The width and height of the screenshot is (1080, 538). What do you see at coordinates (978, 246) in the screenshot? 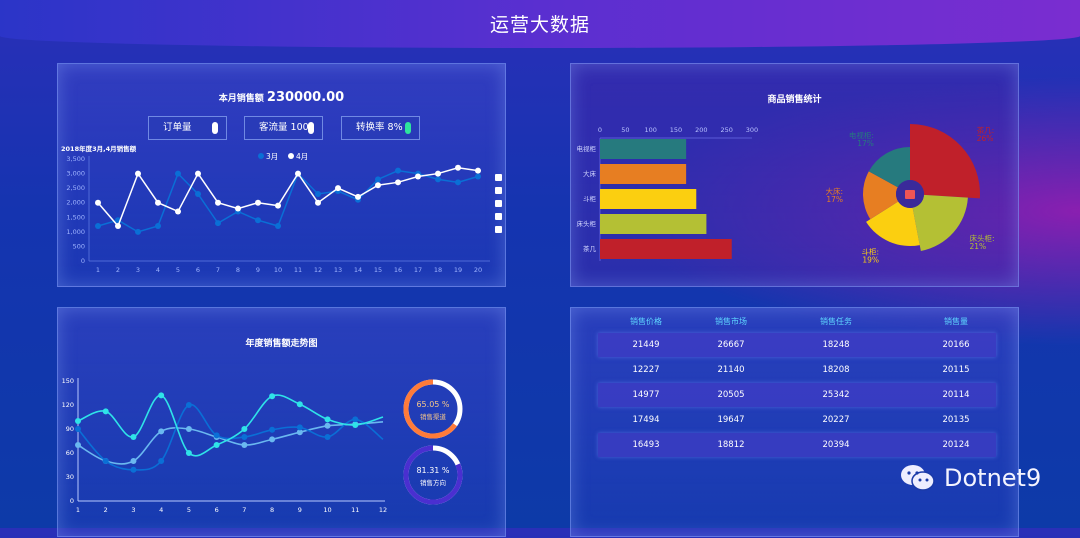
I see `slice-percent: 21%` at bounding box center [978, 246].